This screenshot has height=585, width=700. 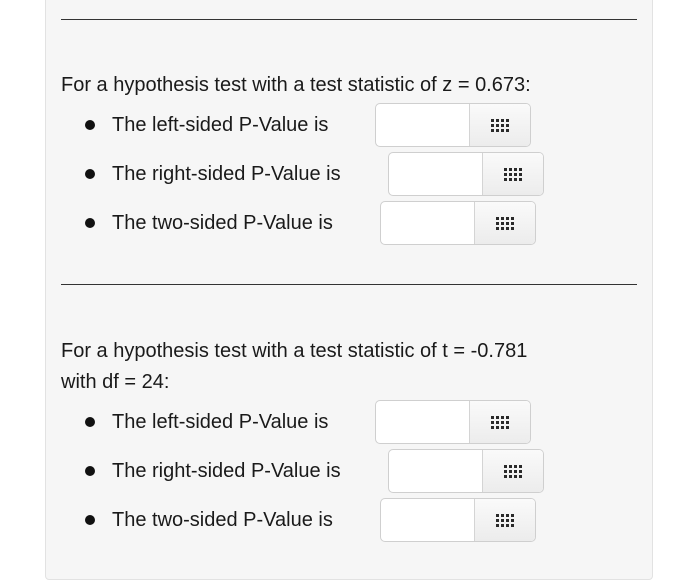 I want to click on q1-right-item: The right-sided P-Value is, so click(x=213, y=174).